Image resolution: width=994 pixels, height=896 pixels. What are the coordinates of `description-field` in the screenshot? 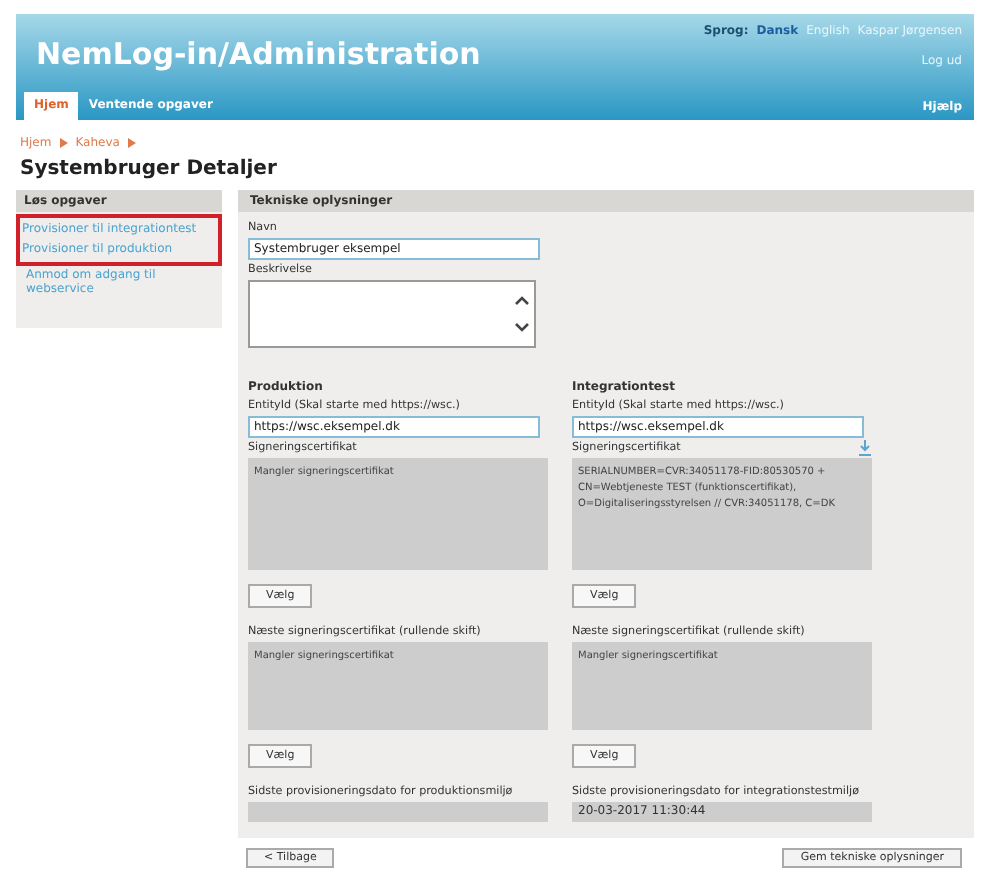 It's located at (392, 314).